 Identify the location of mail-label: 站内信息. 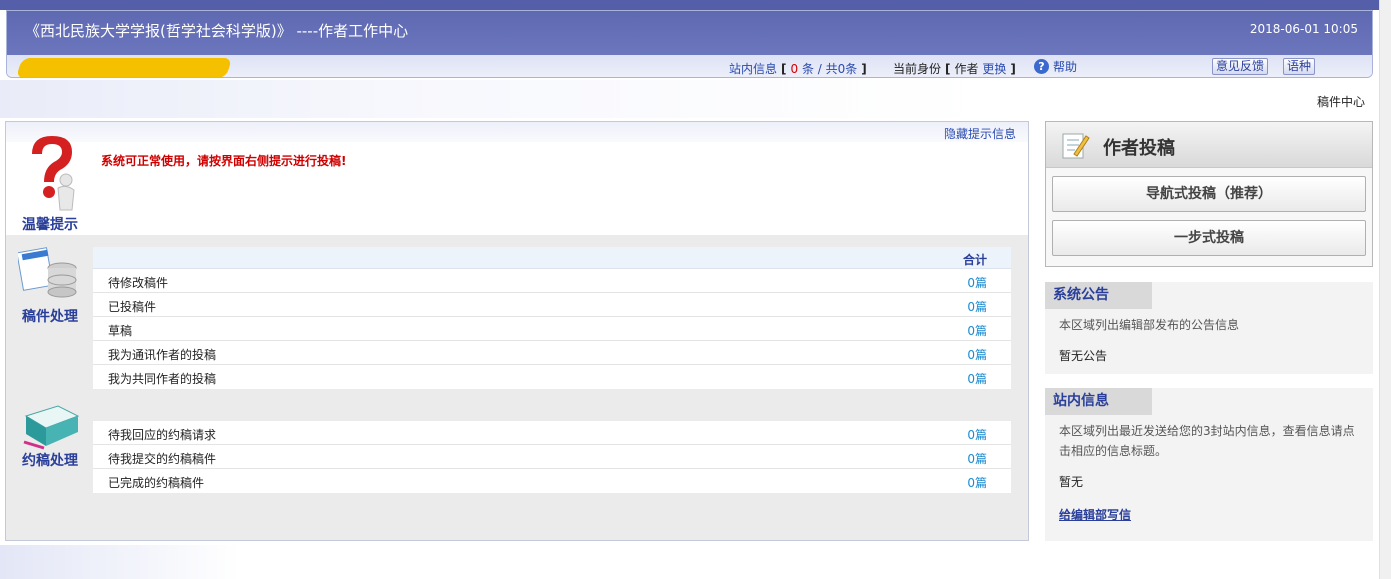
(753, 69).